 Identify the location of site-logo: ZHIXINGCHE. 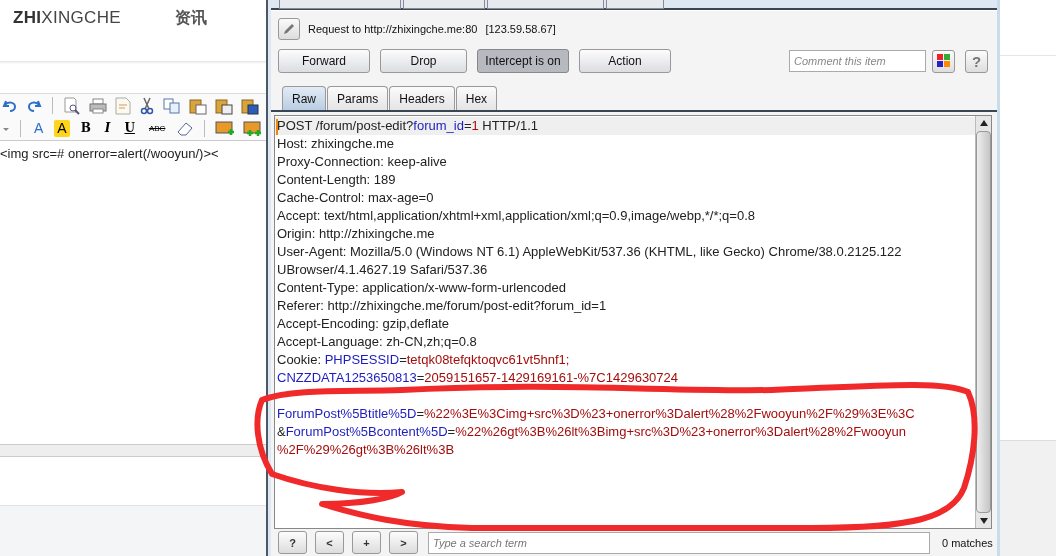
(67, 18).